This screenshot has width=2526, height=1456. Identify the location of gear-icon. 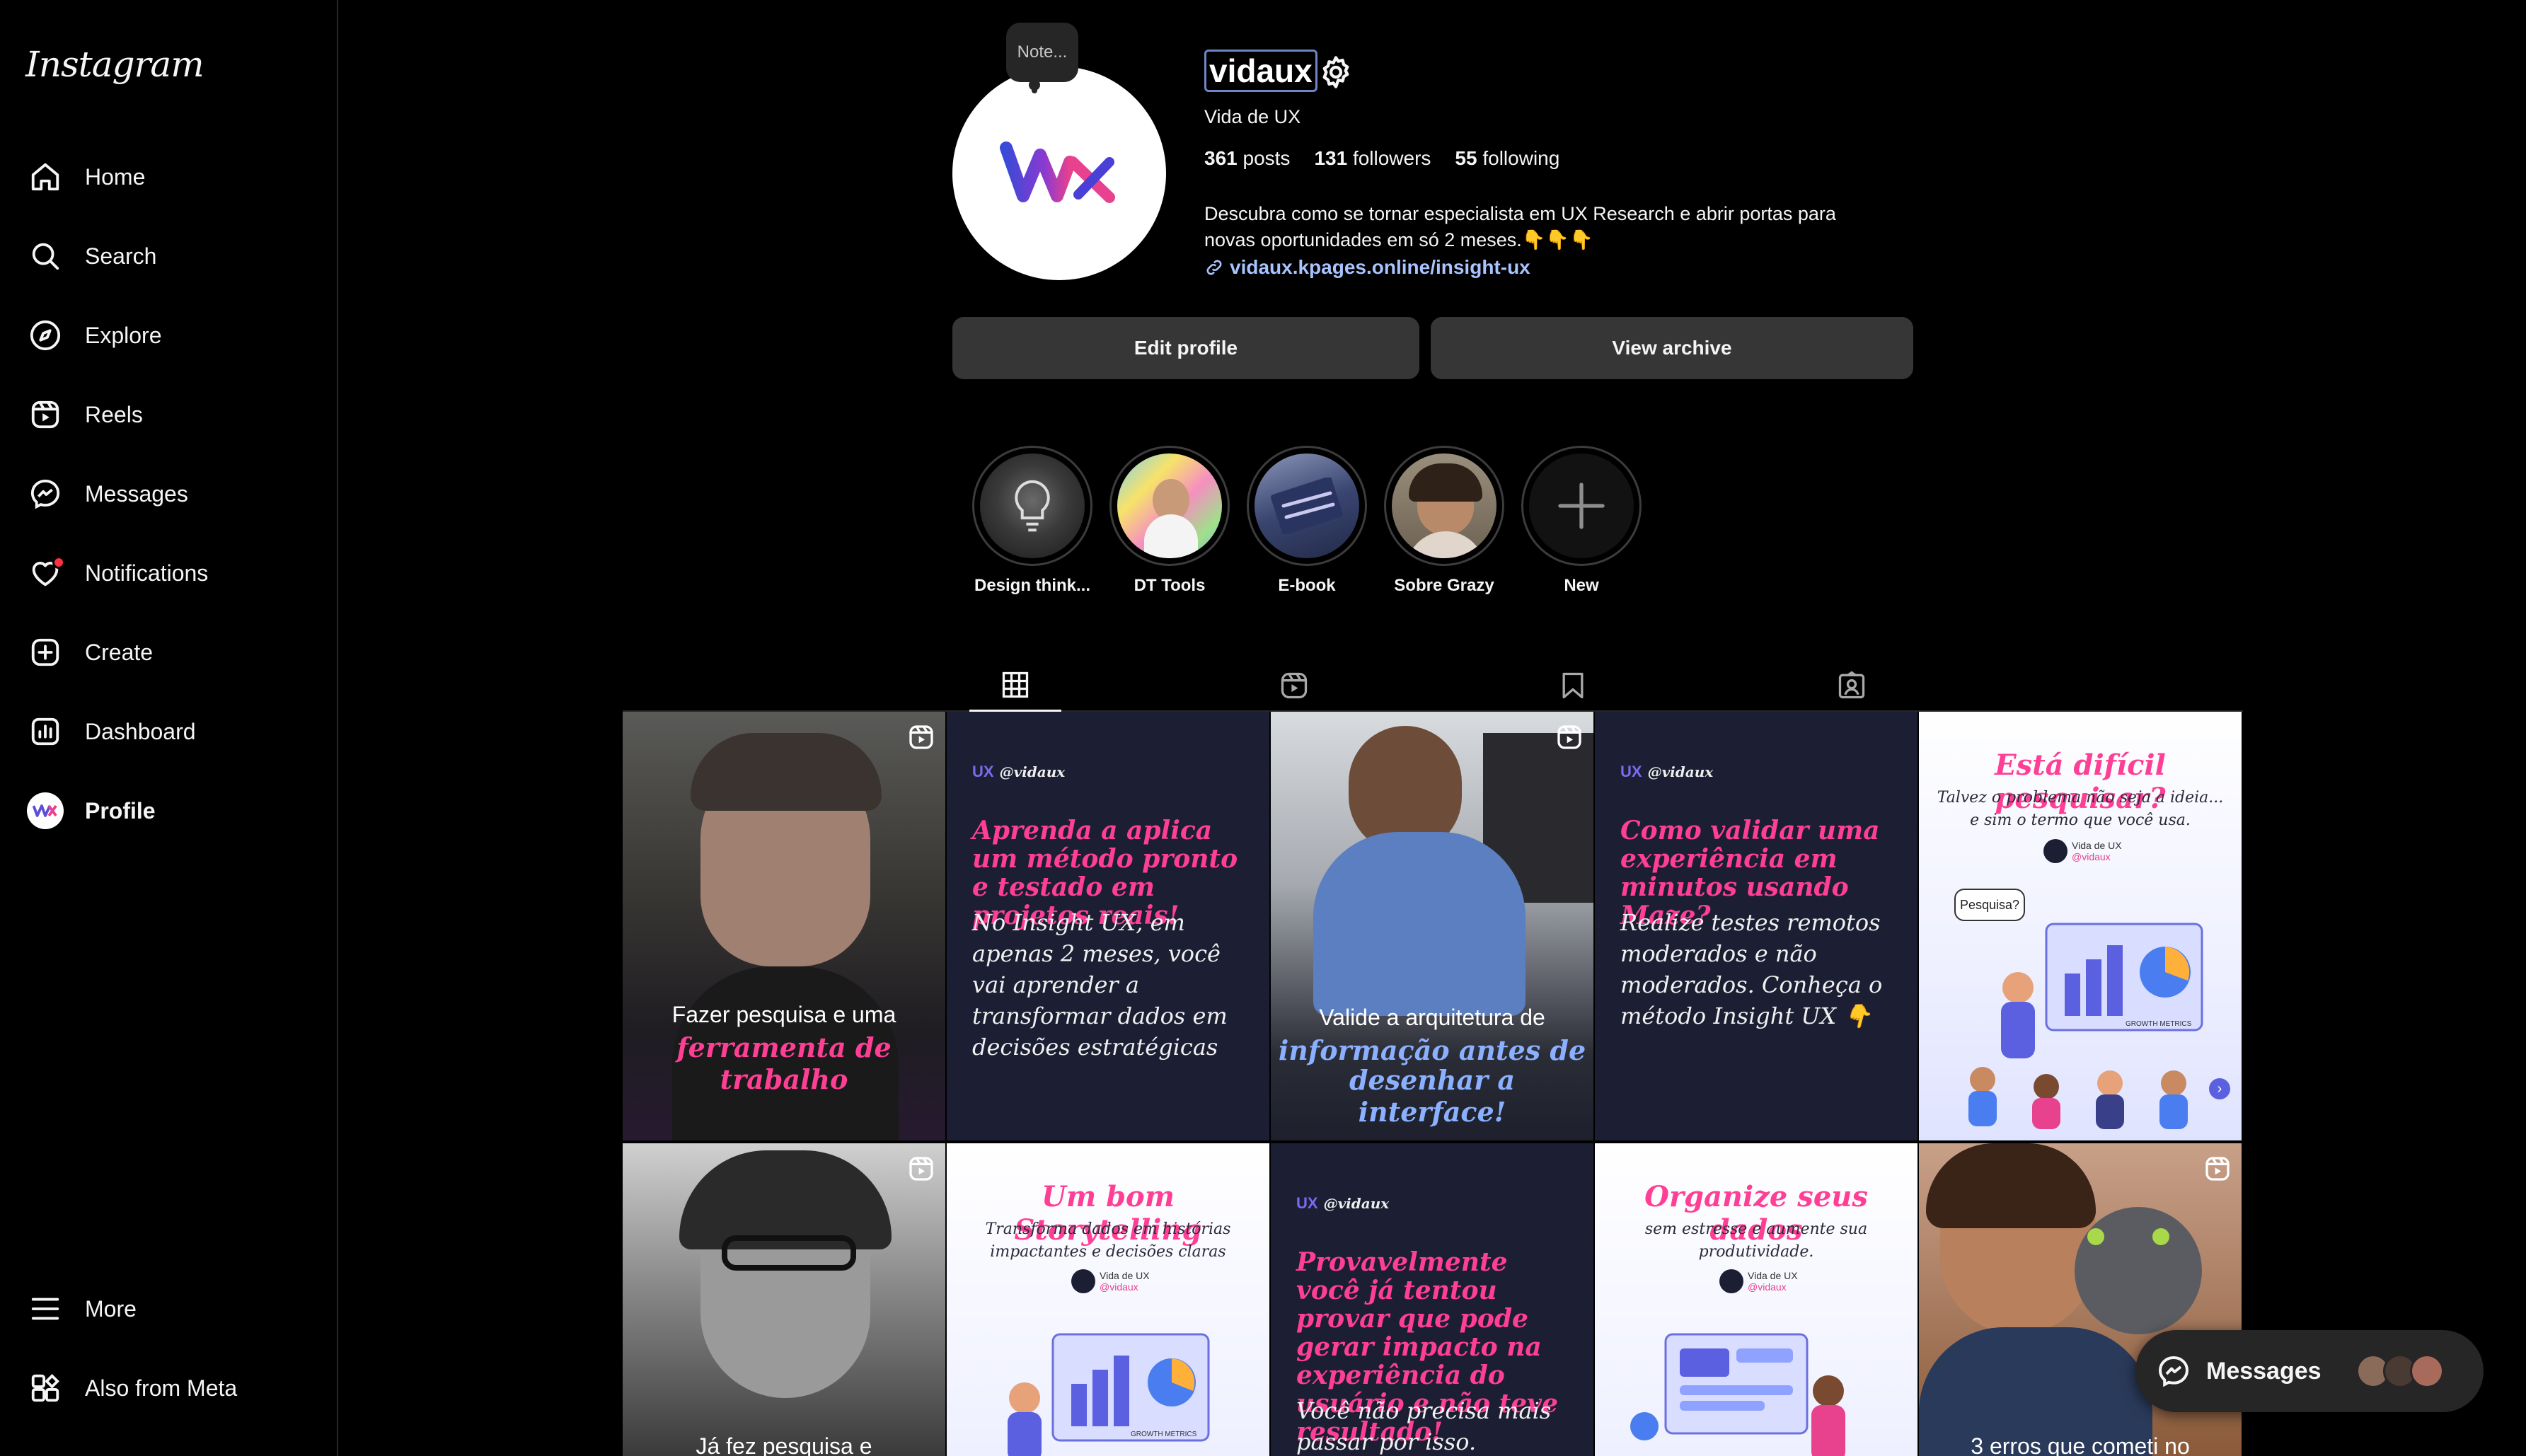
(1336, 72).